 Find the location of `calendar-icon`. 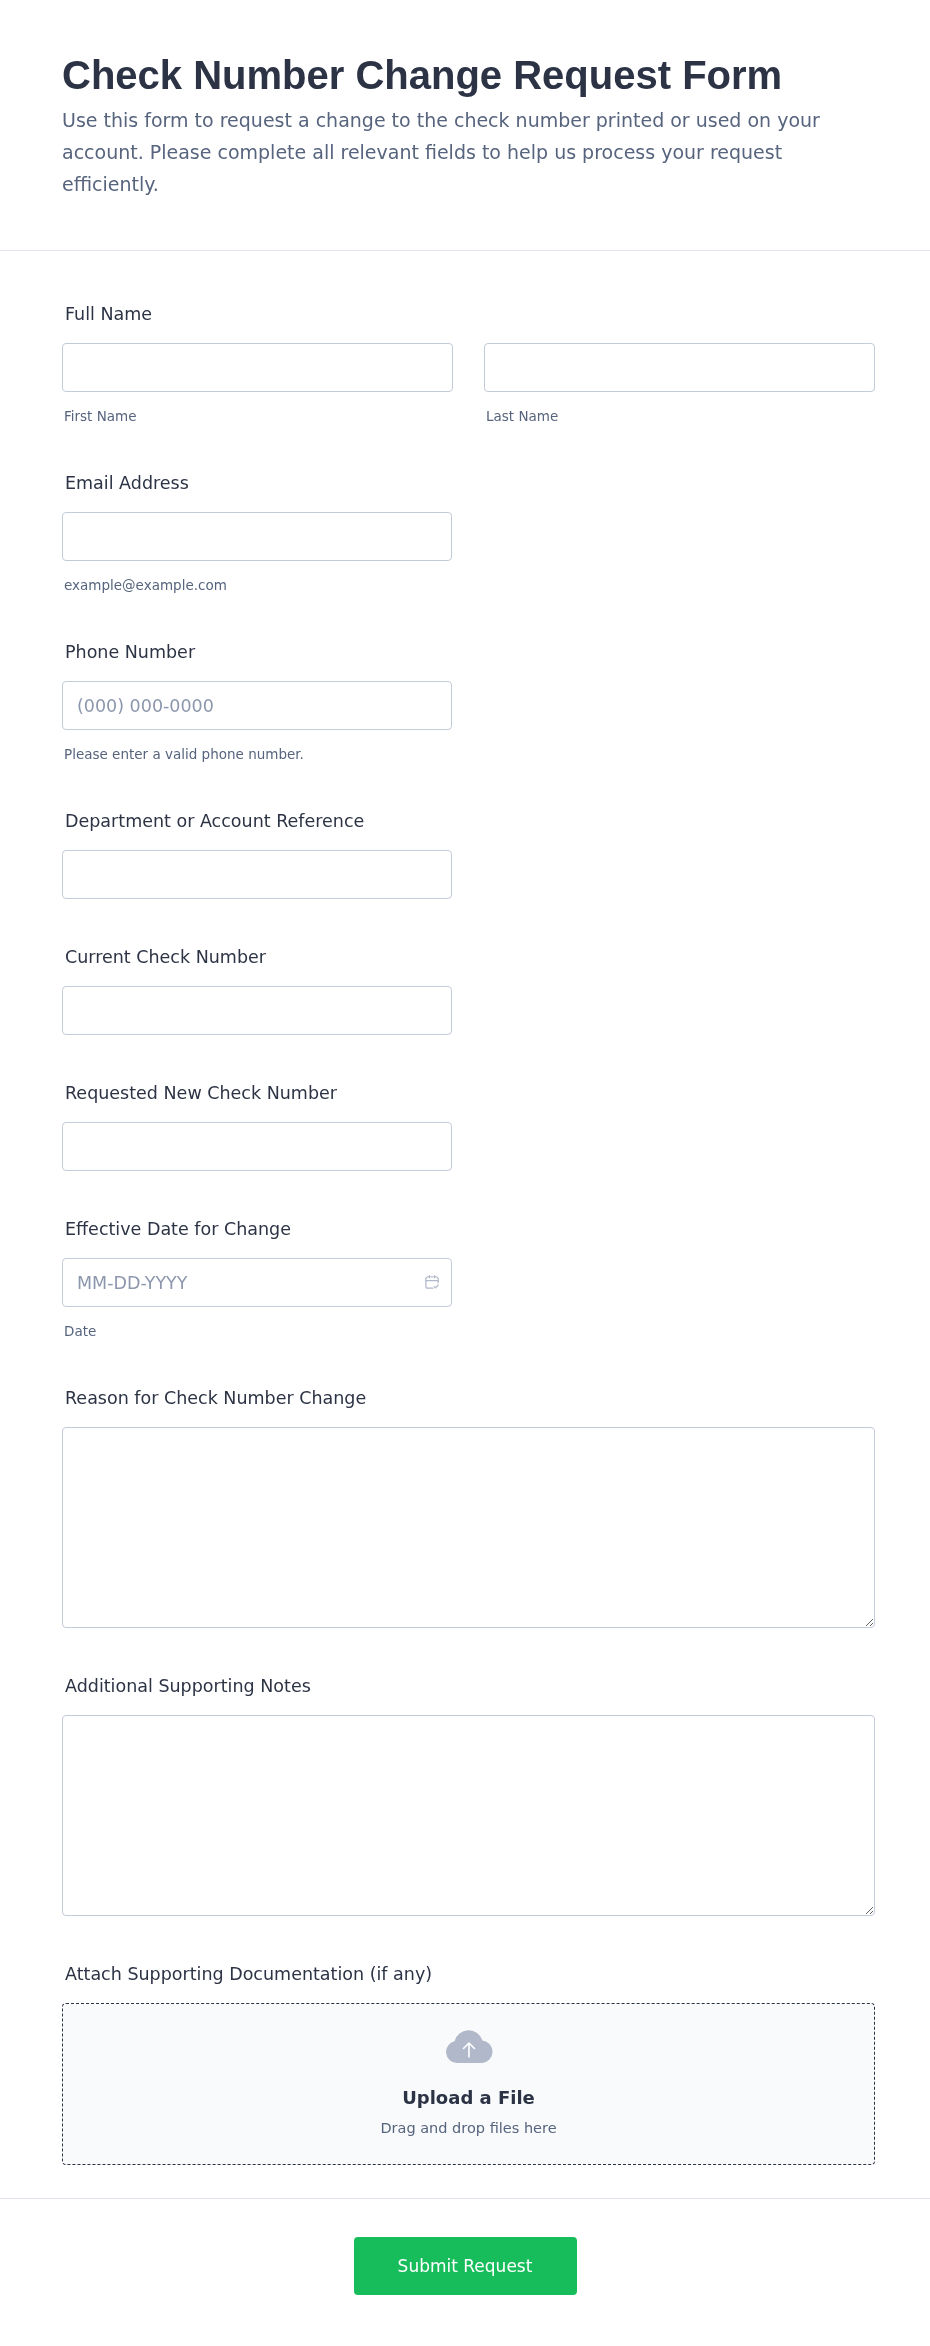

calendar-icon is located at coordinates (432, 1282).